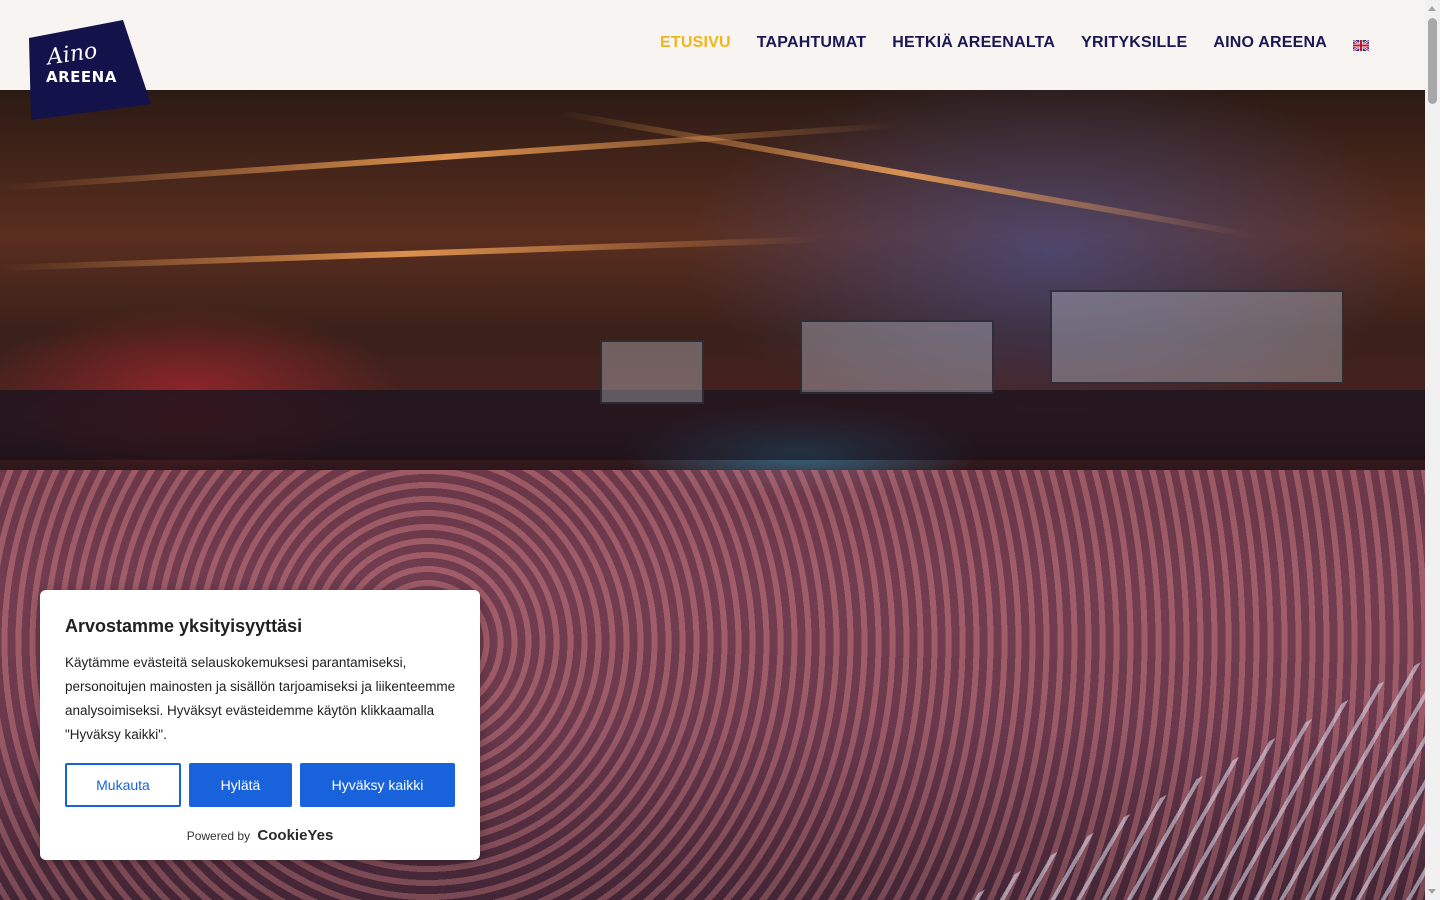  I want to click on reject-button: Hylätä, so click(240, 785).